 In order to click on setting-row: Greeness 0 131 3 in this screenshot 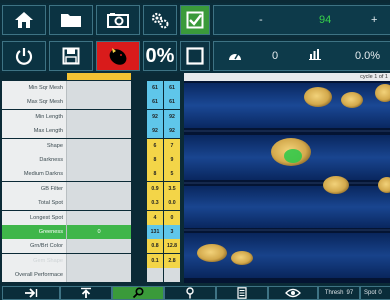, I will do `click(92, 232)`.